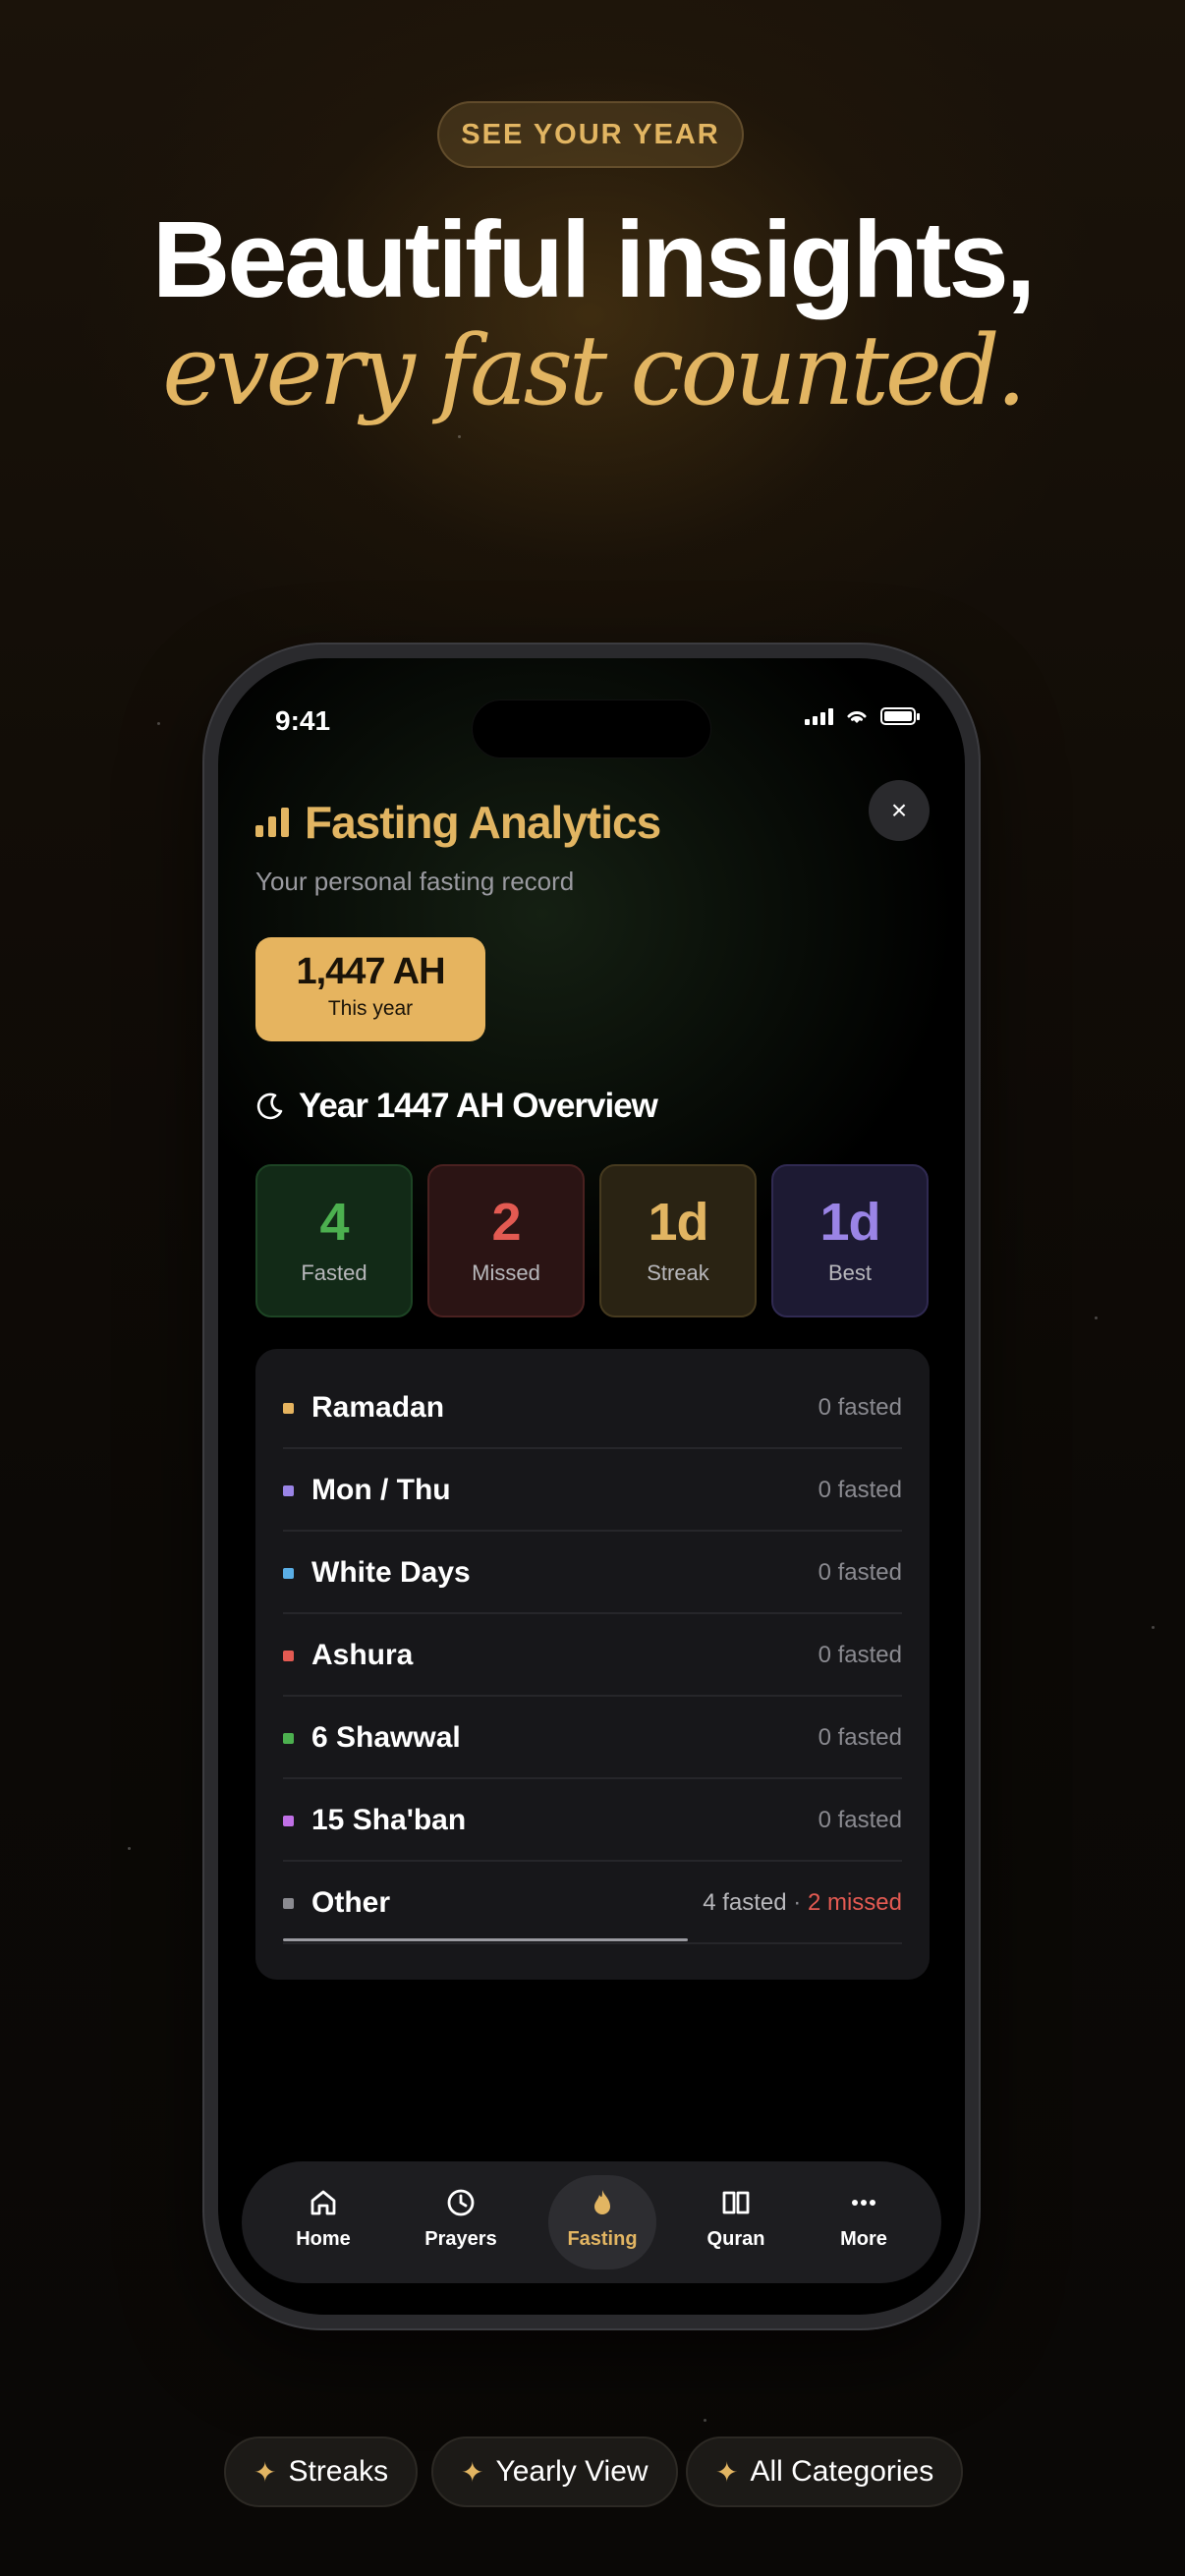 Image resolution: width=1185 pixels, height=2576 pixels. What do you see at coordinates (592, 729) in the screenshot?
I see `dynamic-island` at bounding box center [592, 729].